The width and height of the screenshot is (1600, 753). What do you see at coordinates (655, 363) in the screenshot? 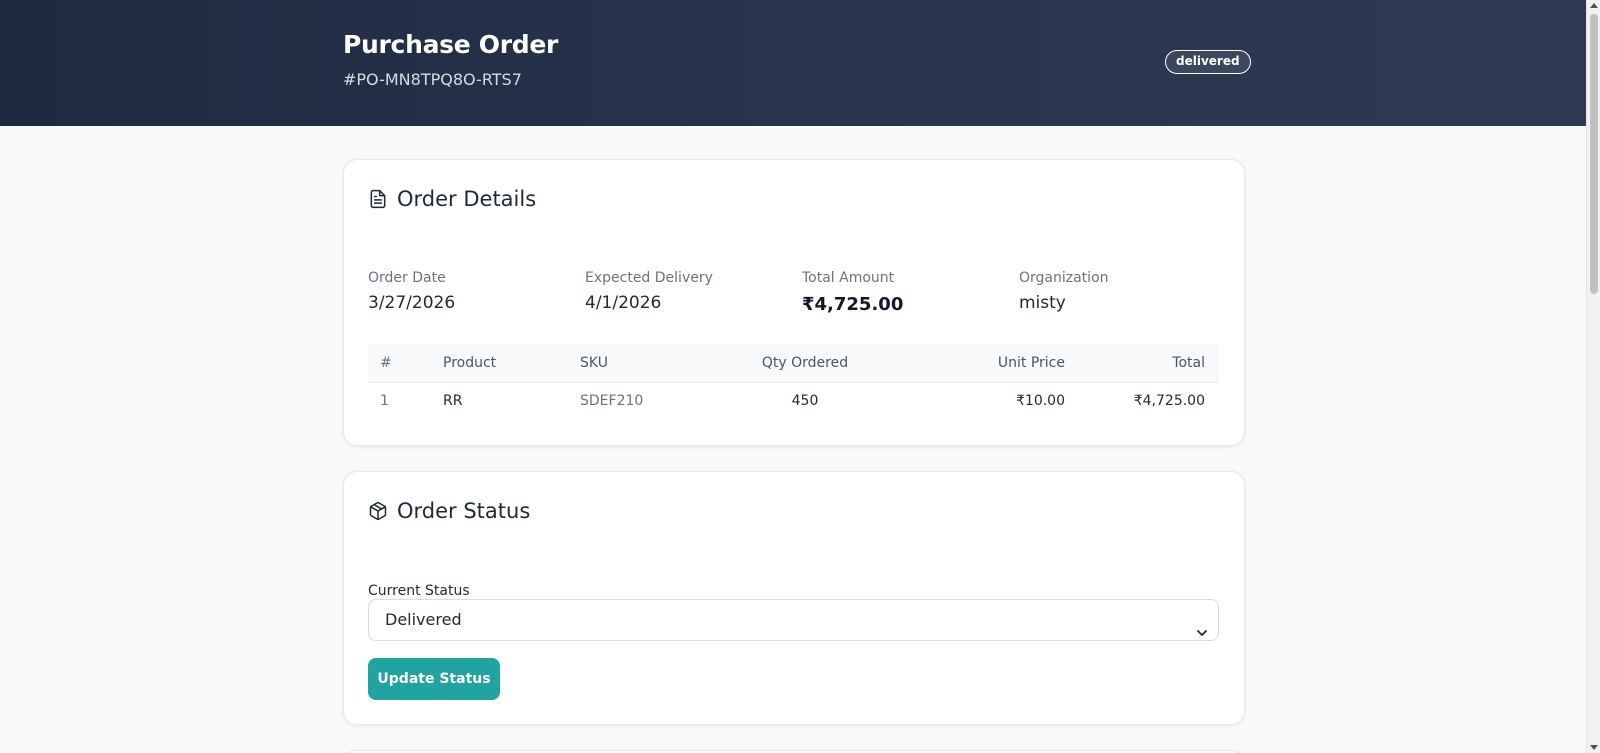
I see `column-header-sku: SKU` at bounding box center [655, 363].